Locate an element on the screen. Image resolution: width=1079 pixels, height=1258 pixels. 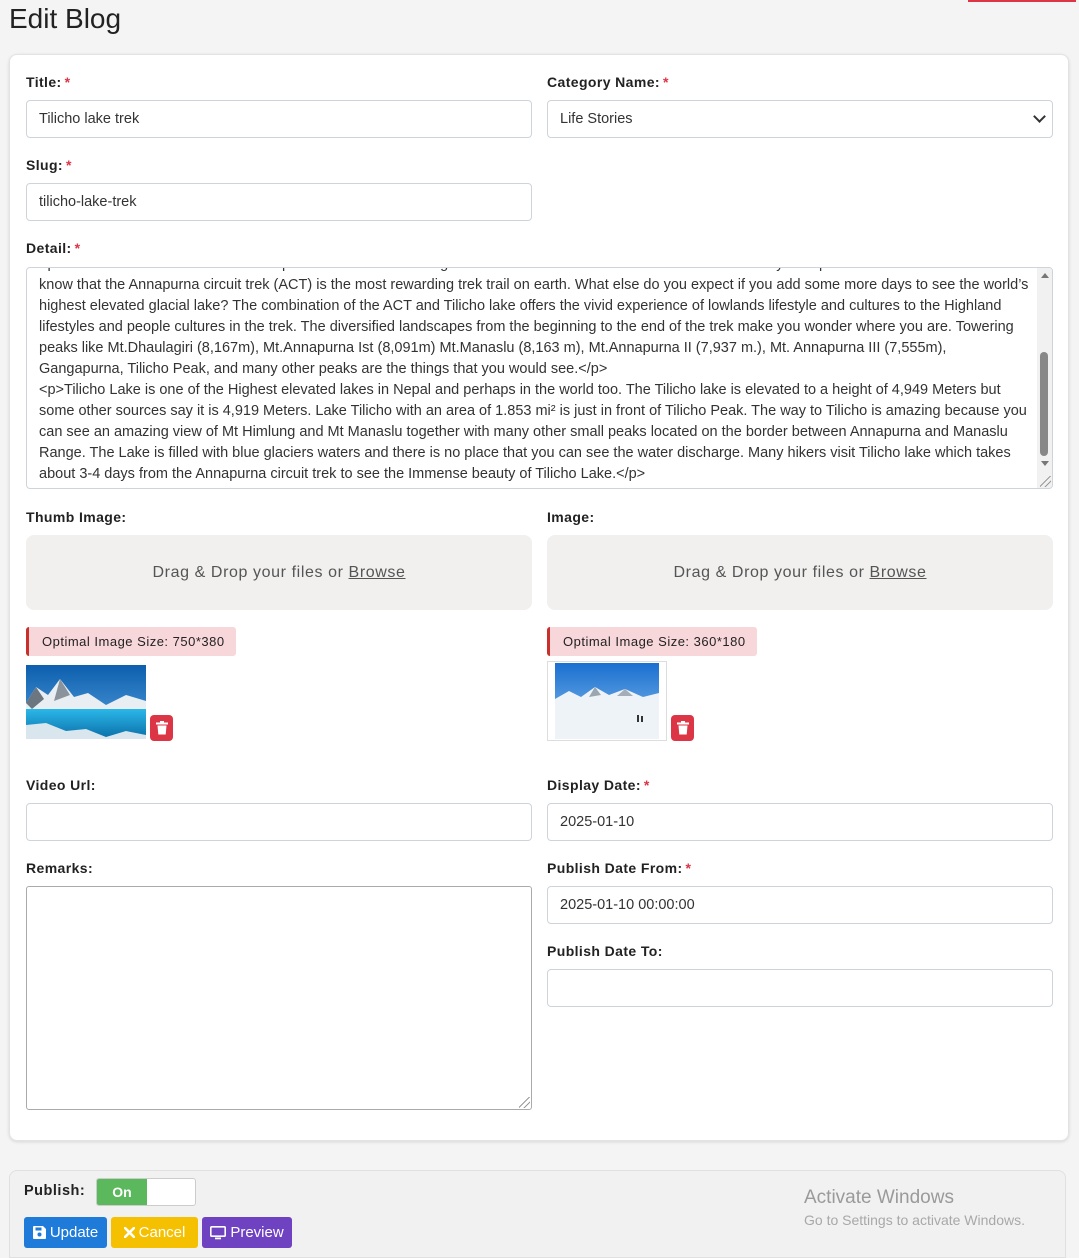
detail-label: Detail: * is located at coordinates (53, 248).